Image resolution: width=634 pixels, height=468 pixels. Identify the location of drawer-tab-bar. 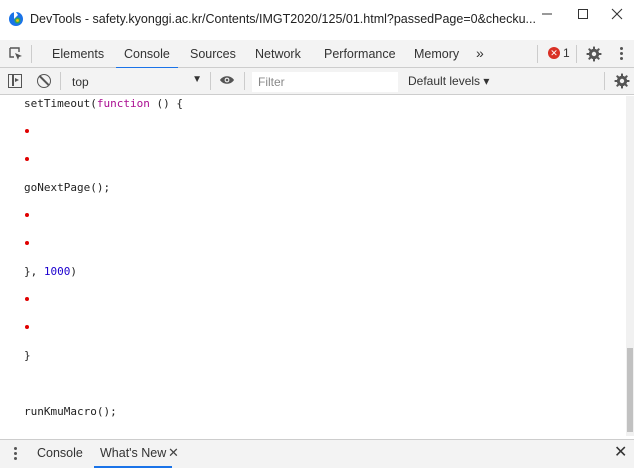
(317, 453).